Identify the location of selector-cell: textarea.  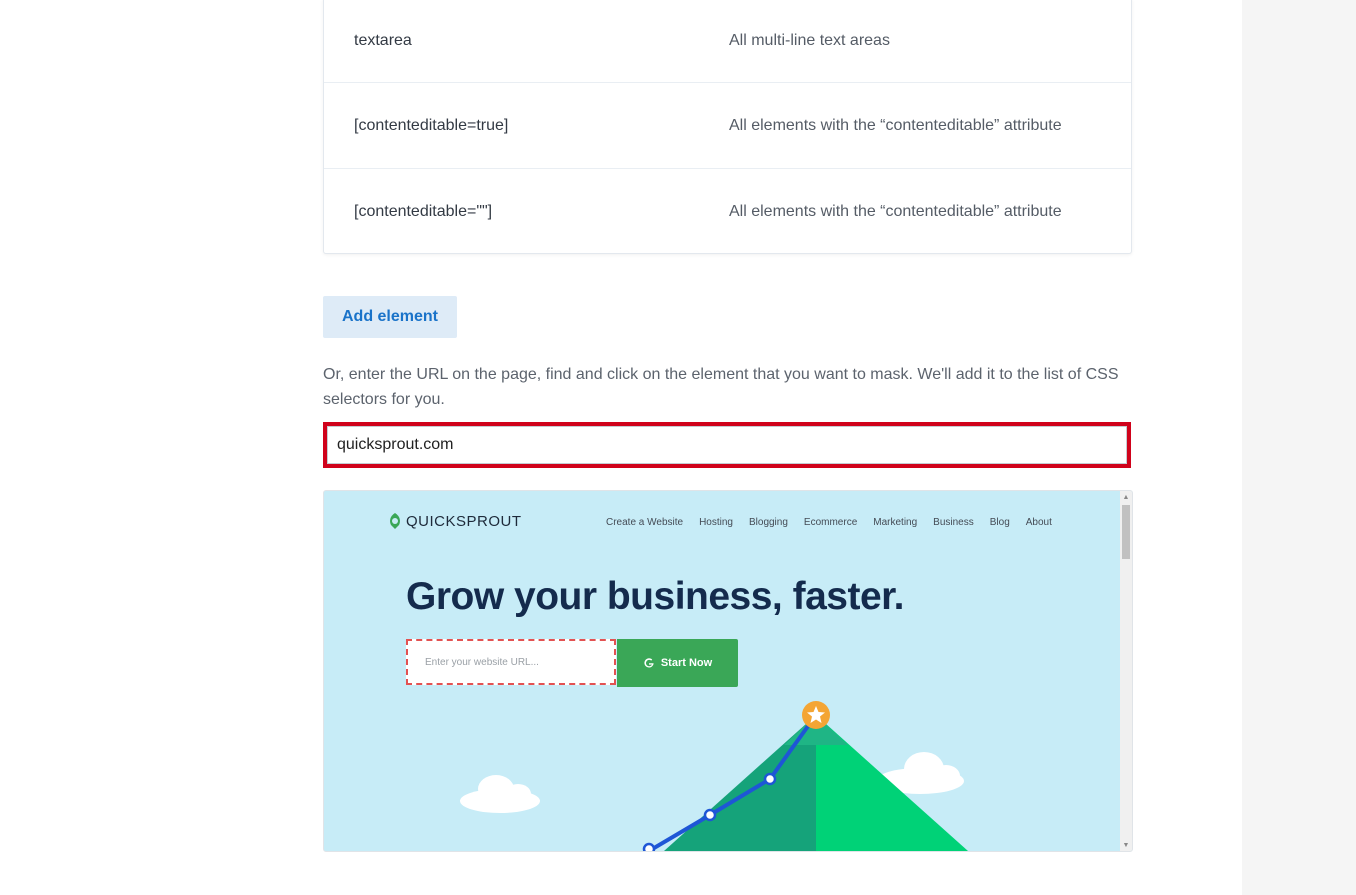
(383, 40).